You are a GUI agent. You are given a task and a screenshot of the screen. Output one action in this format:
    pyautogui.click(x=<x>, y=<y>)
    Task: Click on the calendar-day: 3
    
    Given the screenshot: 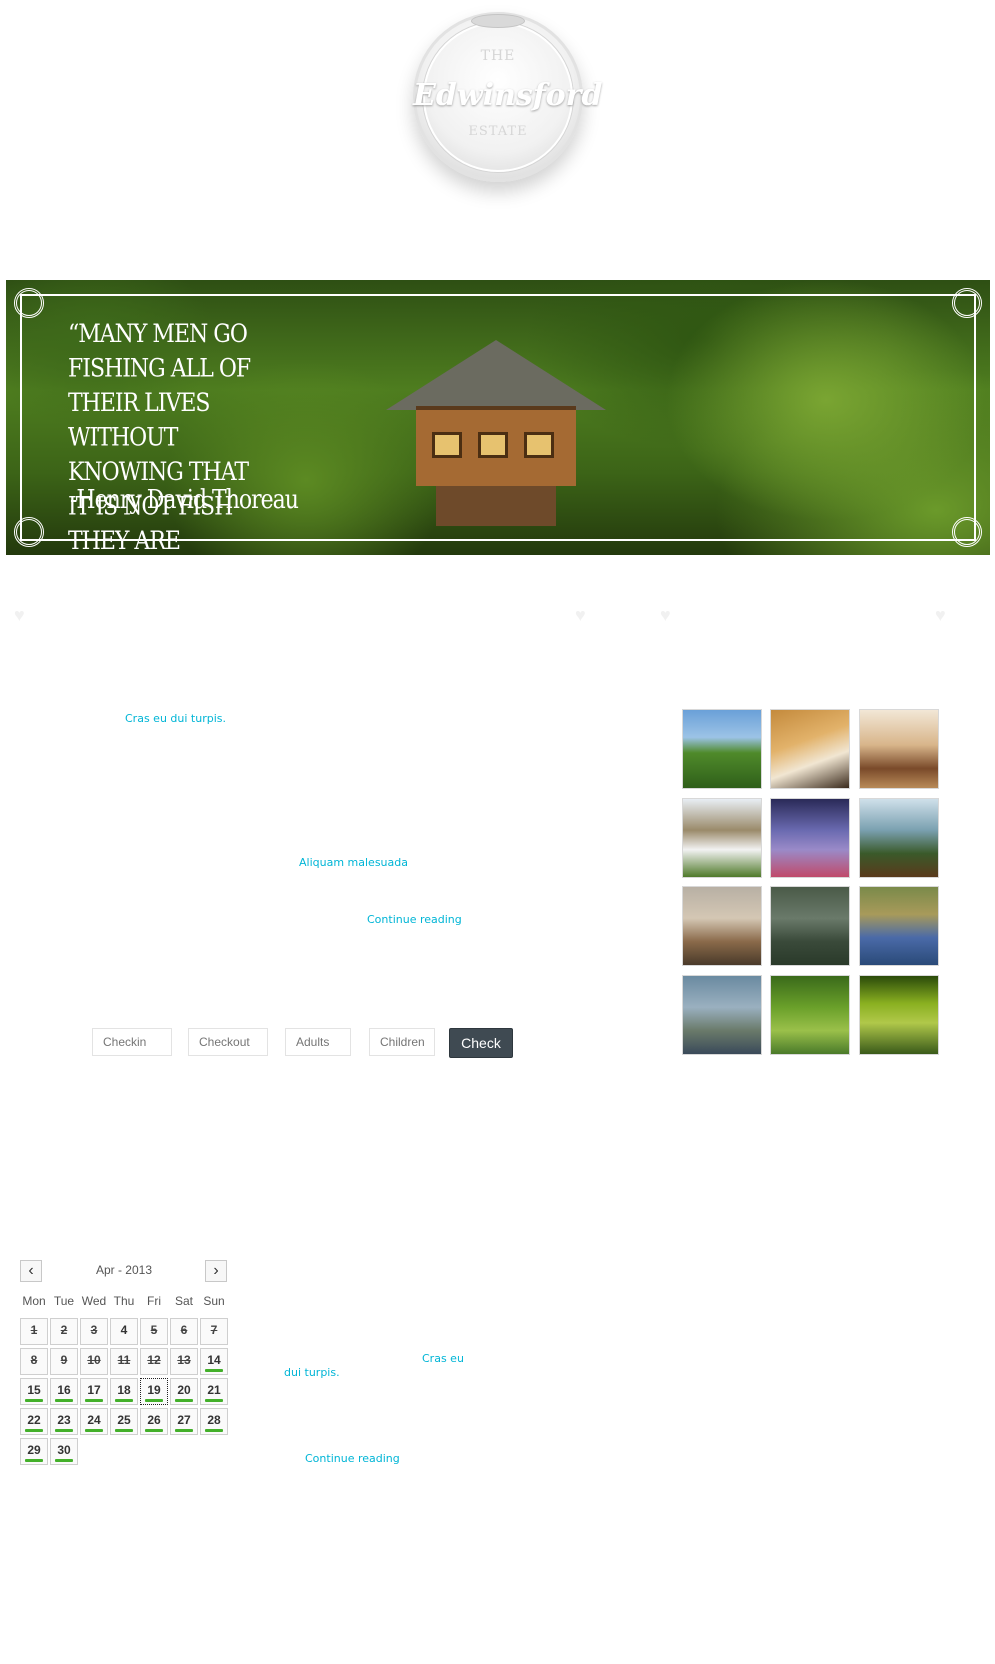 What is the action you would take?
    pyautogui.click(x=94, y=1331)
    